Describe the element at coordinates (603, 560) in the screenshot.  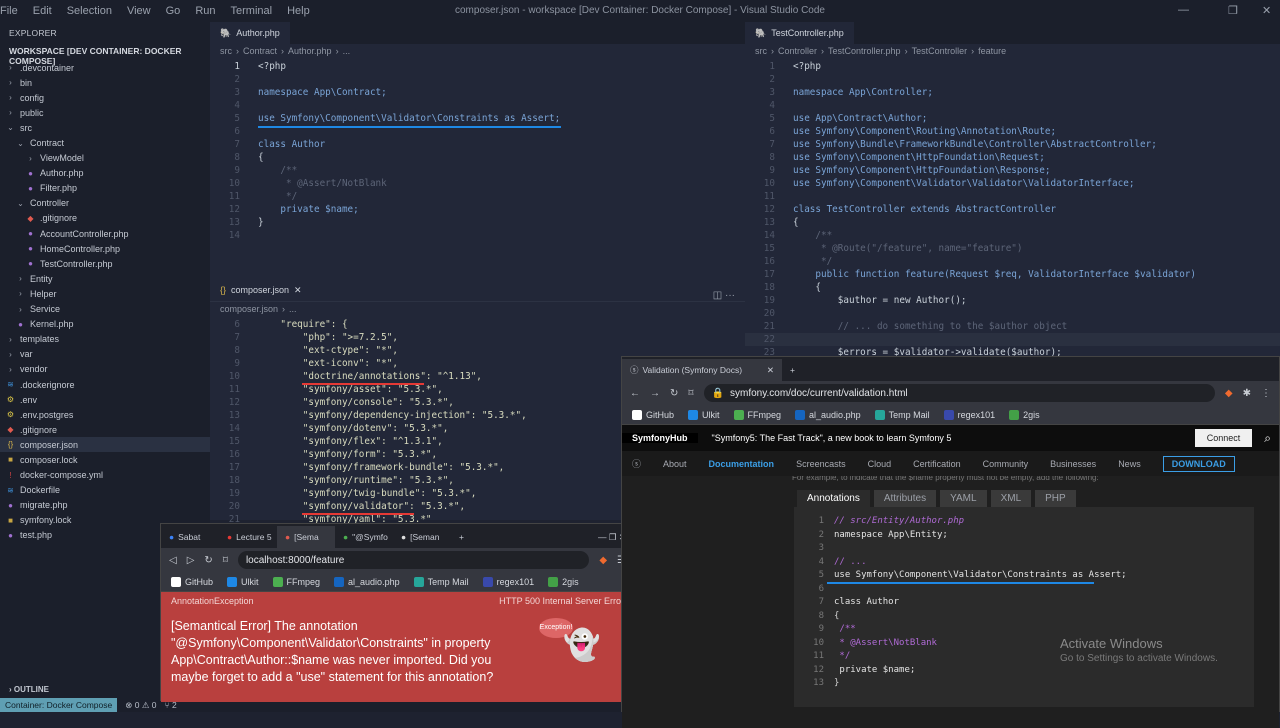
I see `brave-icon: ◆` at that location.